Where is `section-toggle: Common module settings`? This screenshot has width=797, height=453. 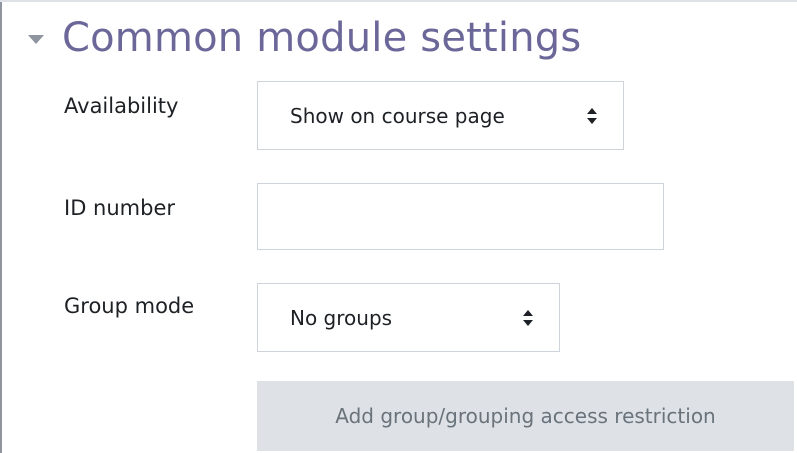 section-toggle: Common module settings is located at coordinates (304, 38).